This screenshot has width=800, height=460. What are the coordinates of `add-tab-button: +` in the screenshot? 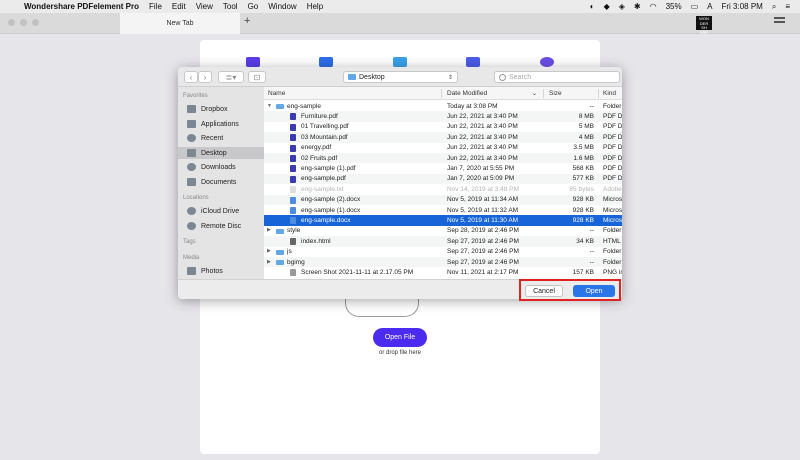 It's located at (247, 21).